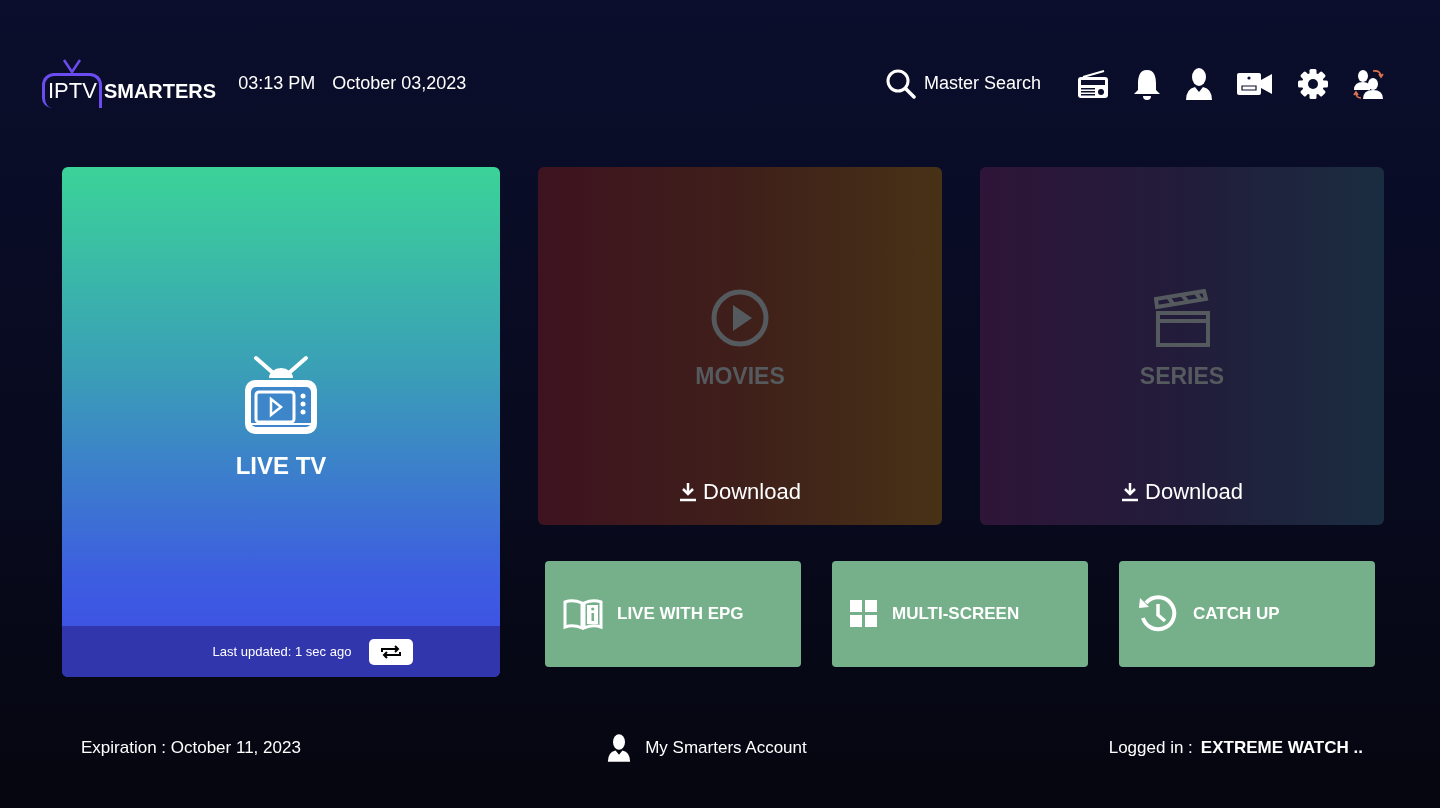  I want to click on master-search-button: Master Search, so click(963, 83).